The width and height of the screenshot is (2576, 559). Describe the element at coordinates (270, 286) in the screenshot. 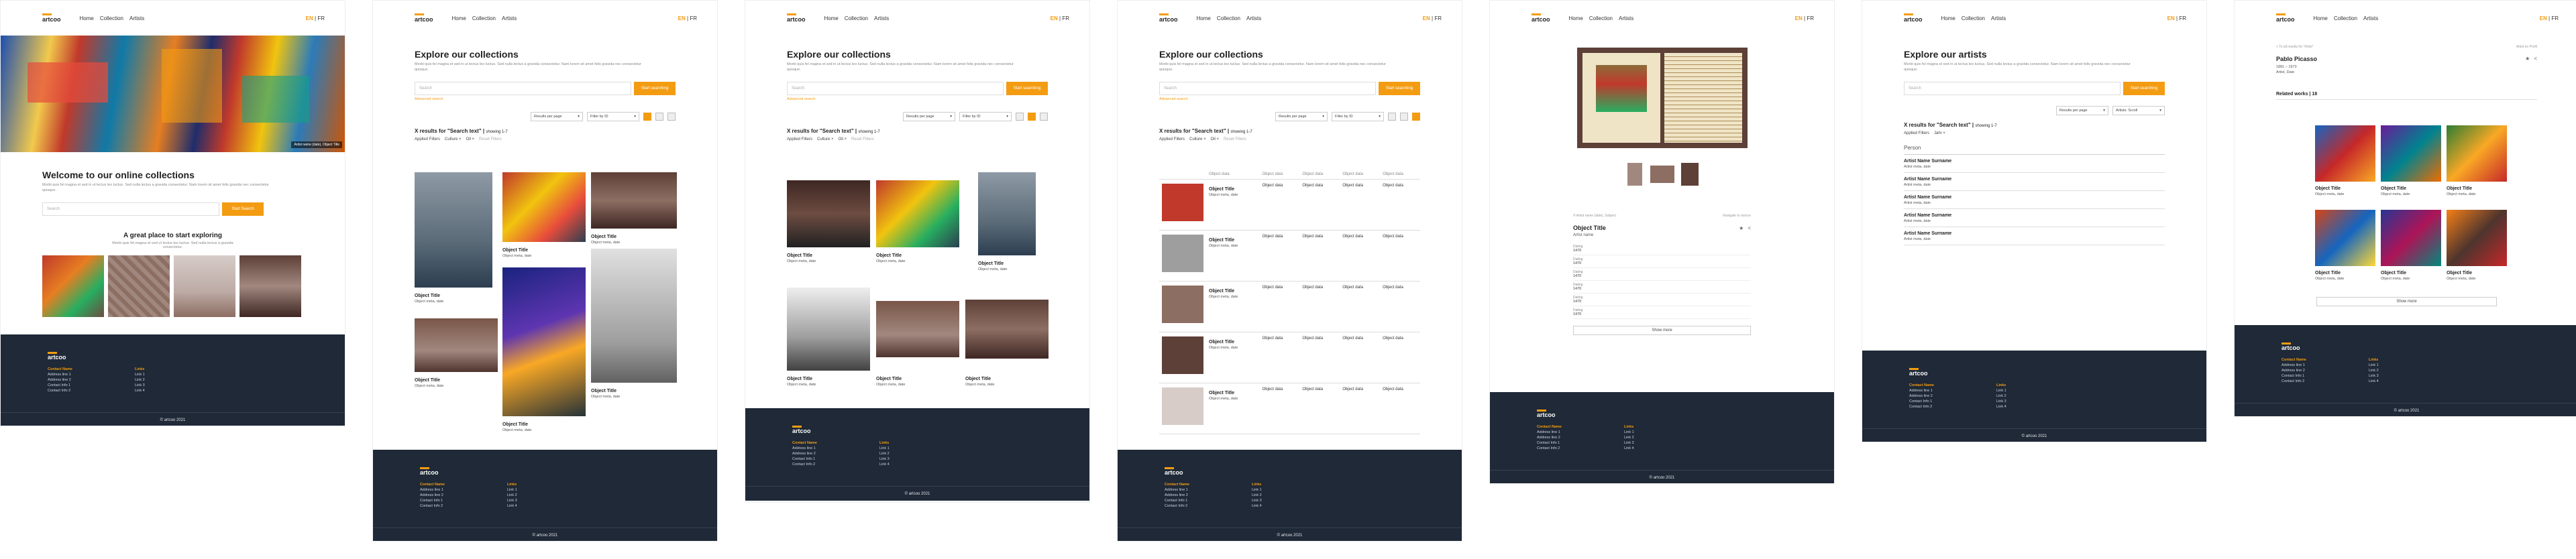

I see `explore-card-landscape` at that location.